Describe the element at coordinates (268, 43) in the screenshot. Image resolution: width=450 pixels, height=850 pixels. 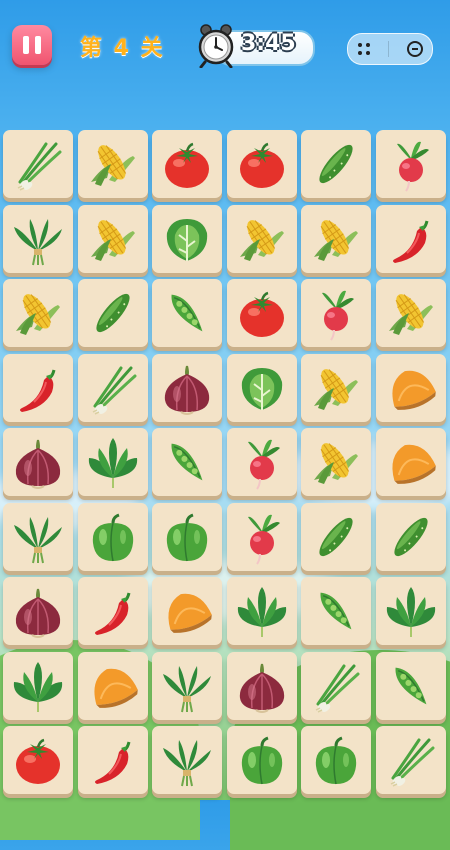
I see `timer-value: 3:45` at that location.